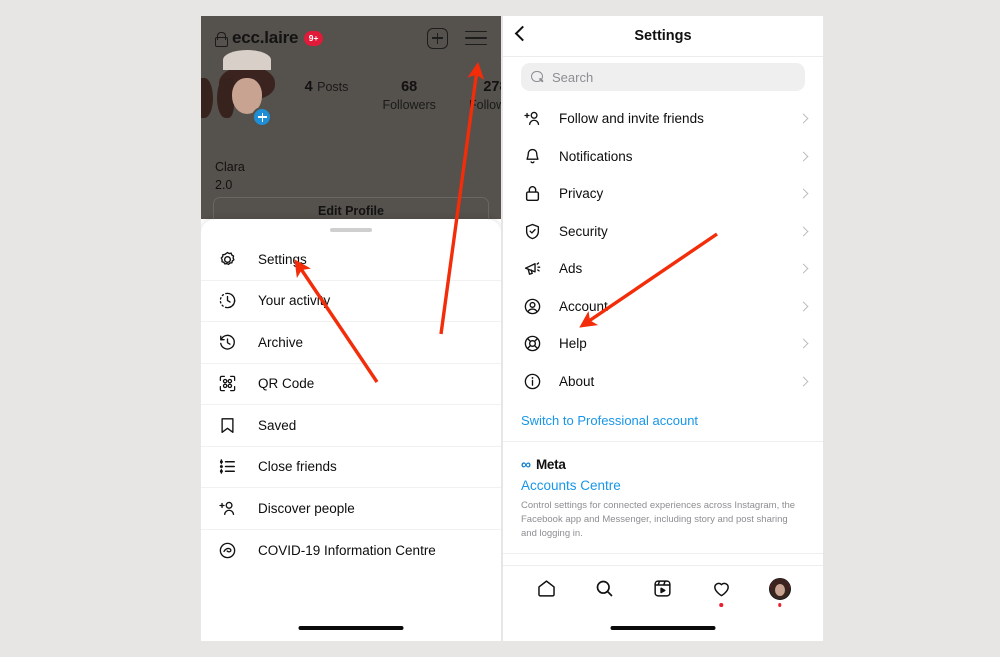  Describe the element at coordinates (532, 381) in the screenshot. I see `info-circle-icon` at that location.